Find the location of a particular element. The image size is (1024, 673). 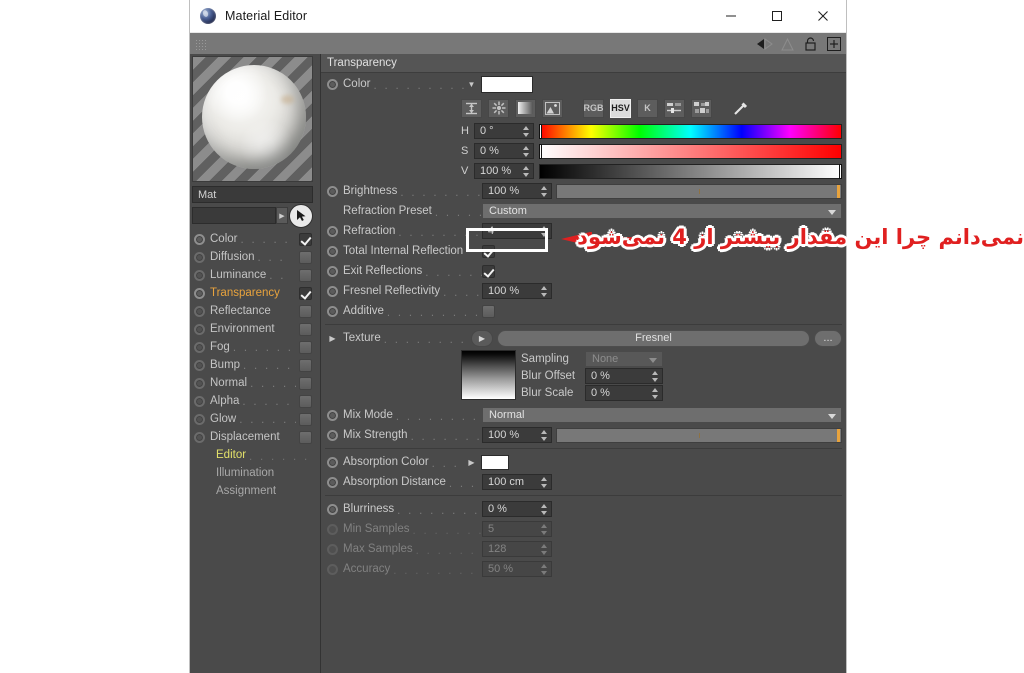

total-internal-reflection-checkbox is located at coordinates (488, 251).